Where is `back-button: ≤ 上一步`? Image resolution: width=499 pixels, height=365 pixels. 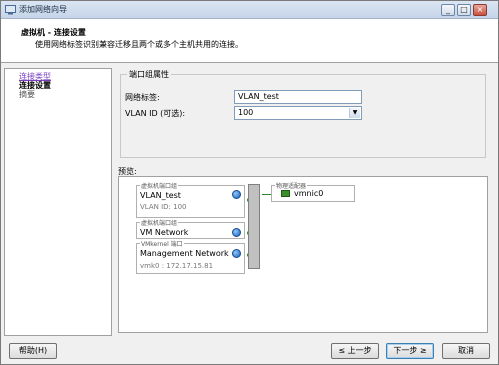
back-button: ≤ 上一步 is located at coordinates (355, 351).